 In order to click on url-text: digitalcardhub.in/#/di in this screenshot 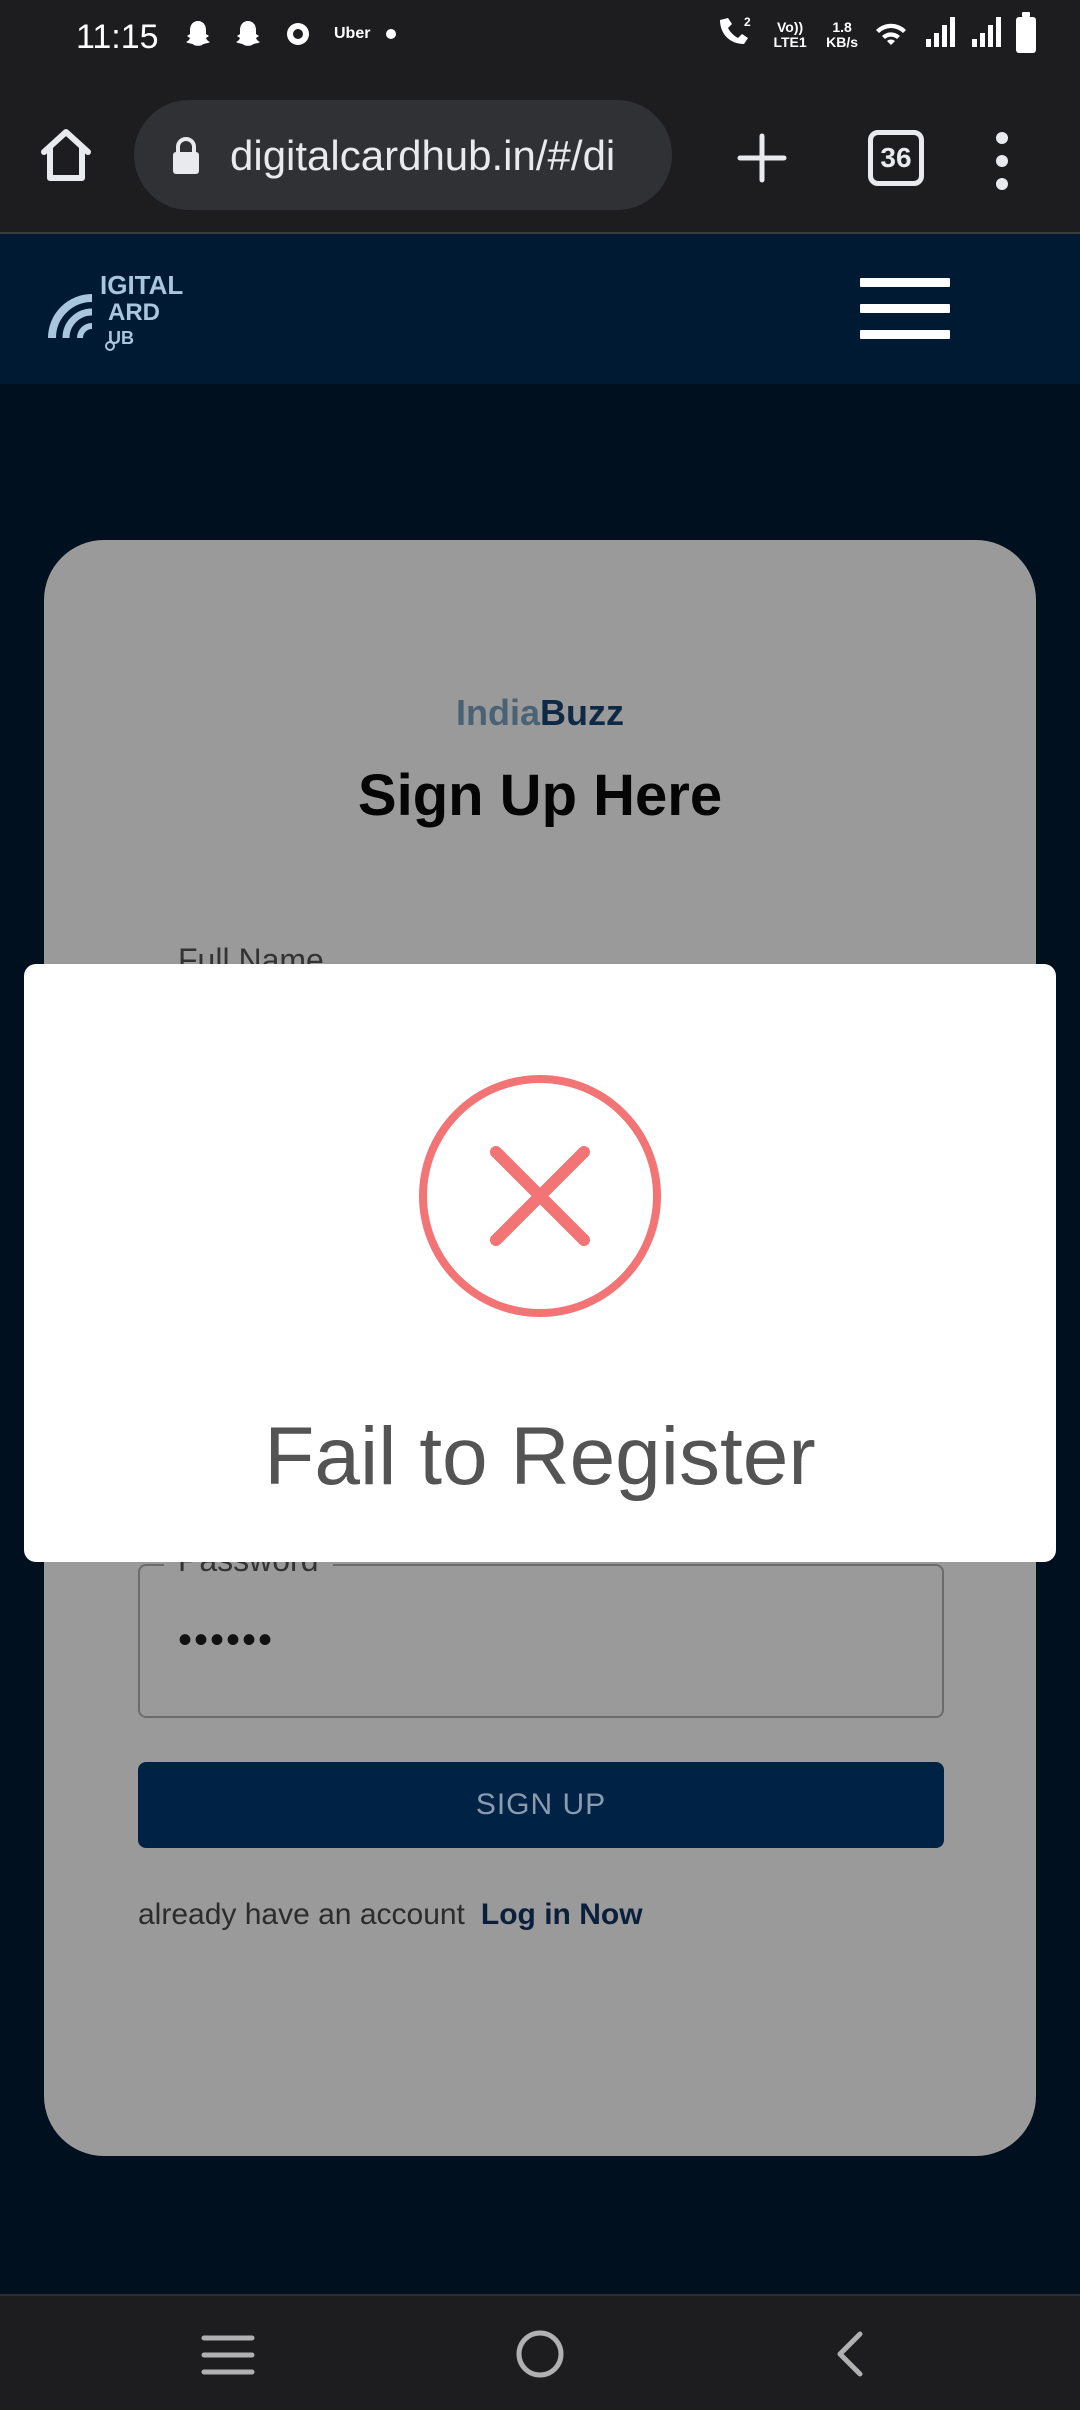, I will do `click(442, 156)`.